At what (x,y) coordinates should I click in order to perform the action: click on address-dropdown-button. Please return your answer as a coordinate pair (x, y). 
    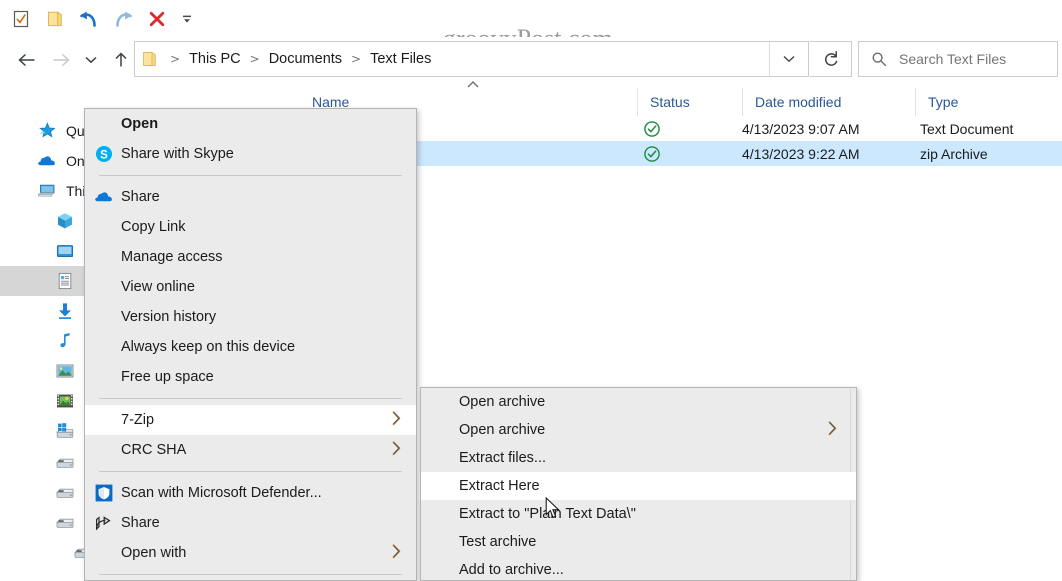
    Looking at the image, I should click on (788, 59).